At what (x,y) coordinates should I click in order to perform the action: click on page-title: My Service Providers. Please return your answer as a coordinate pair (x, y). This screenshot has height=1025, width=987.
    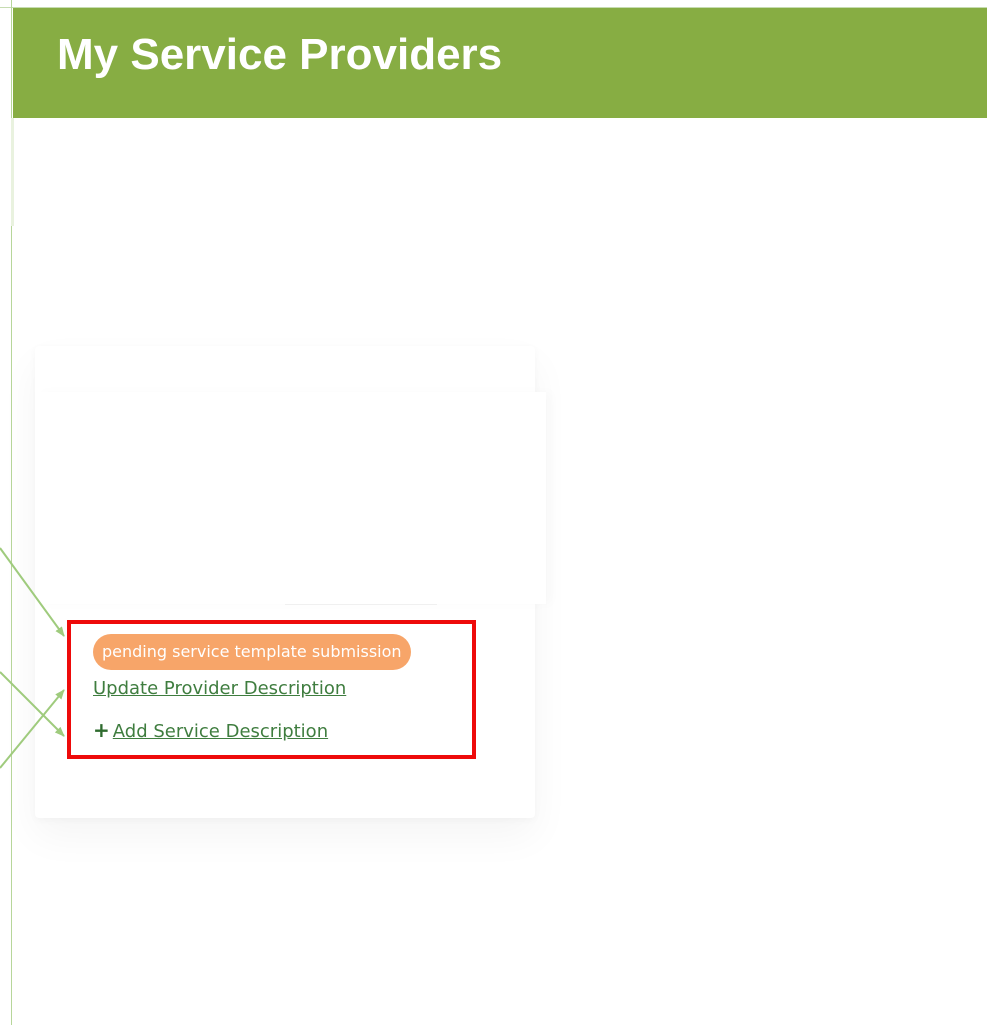
    Looking at the image, I should click on (280, 54).